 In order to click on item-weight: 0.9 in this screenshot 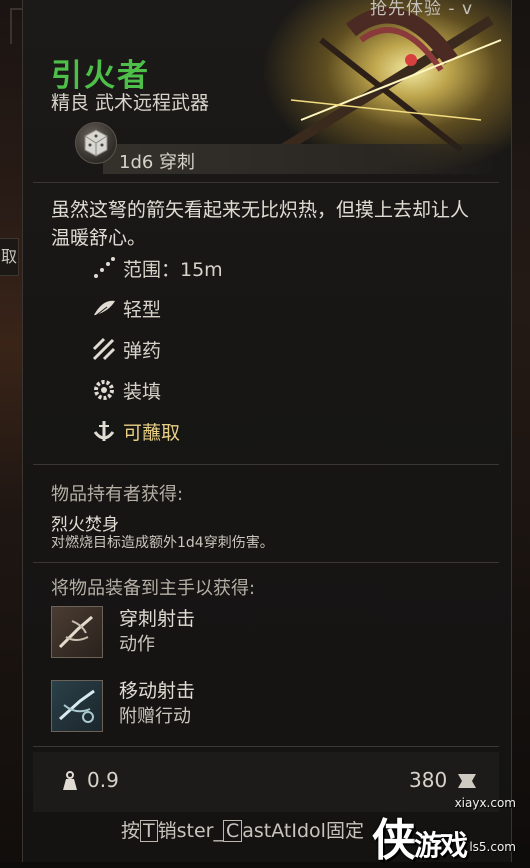, I will do `click(103, 780)`.